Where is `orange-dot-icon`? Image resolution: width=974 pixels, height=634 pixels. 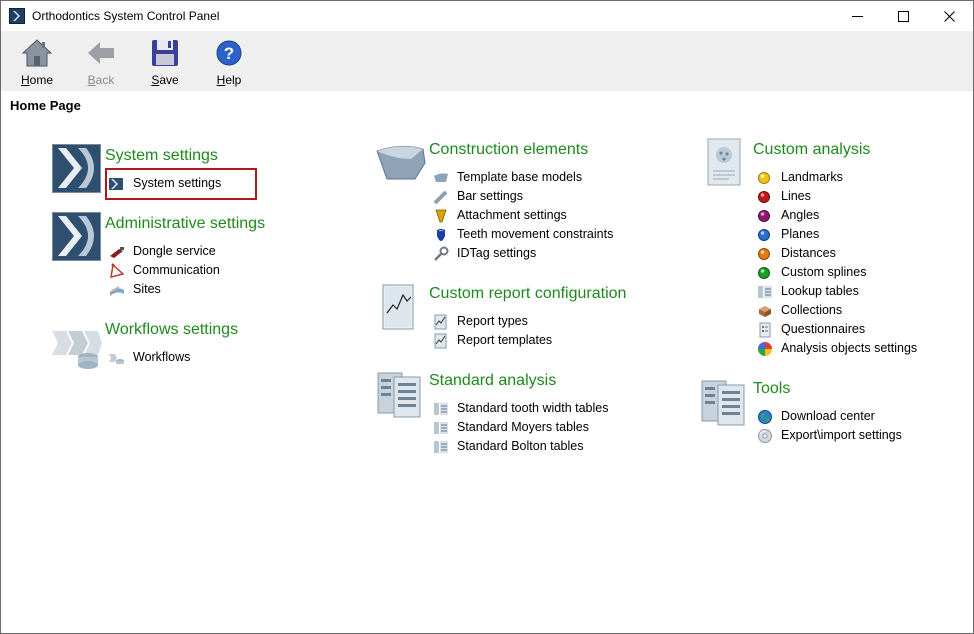 orange-dot-icon is located at coordinates (764, 254).